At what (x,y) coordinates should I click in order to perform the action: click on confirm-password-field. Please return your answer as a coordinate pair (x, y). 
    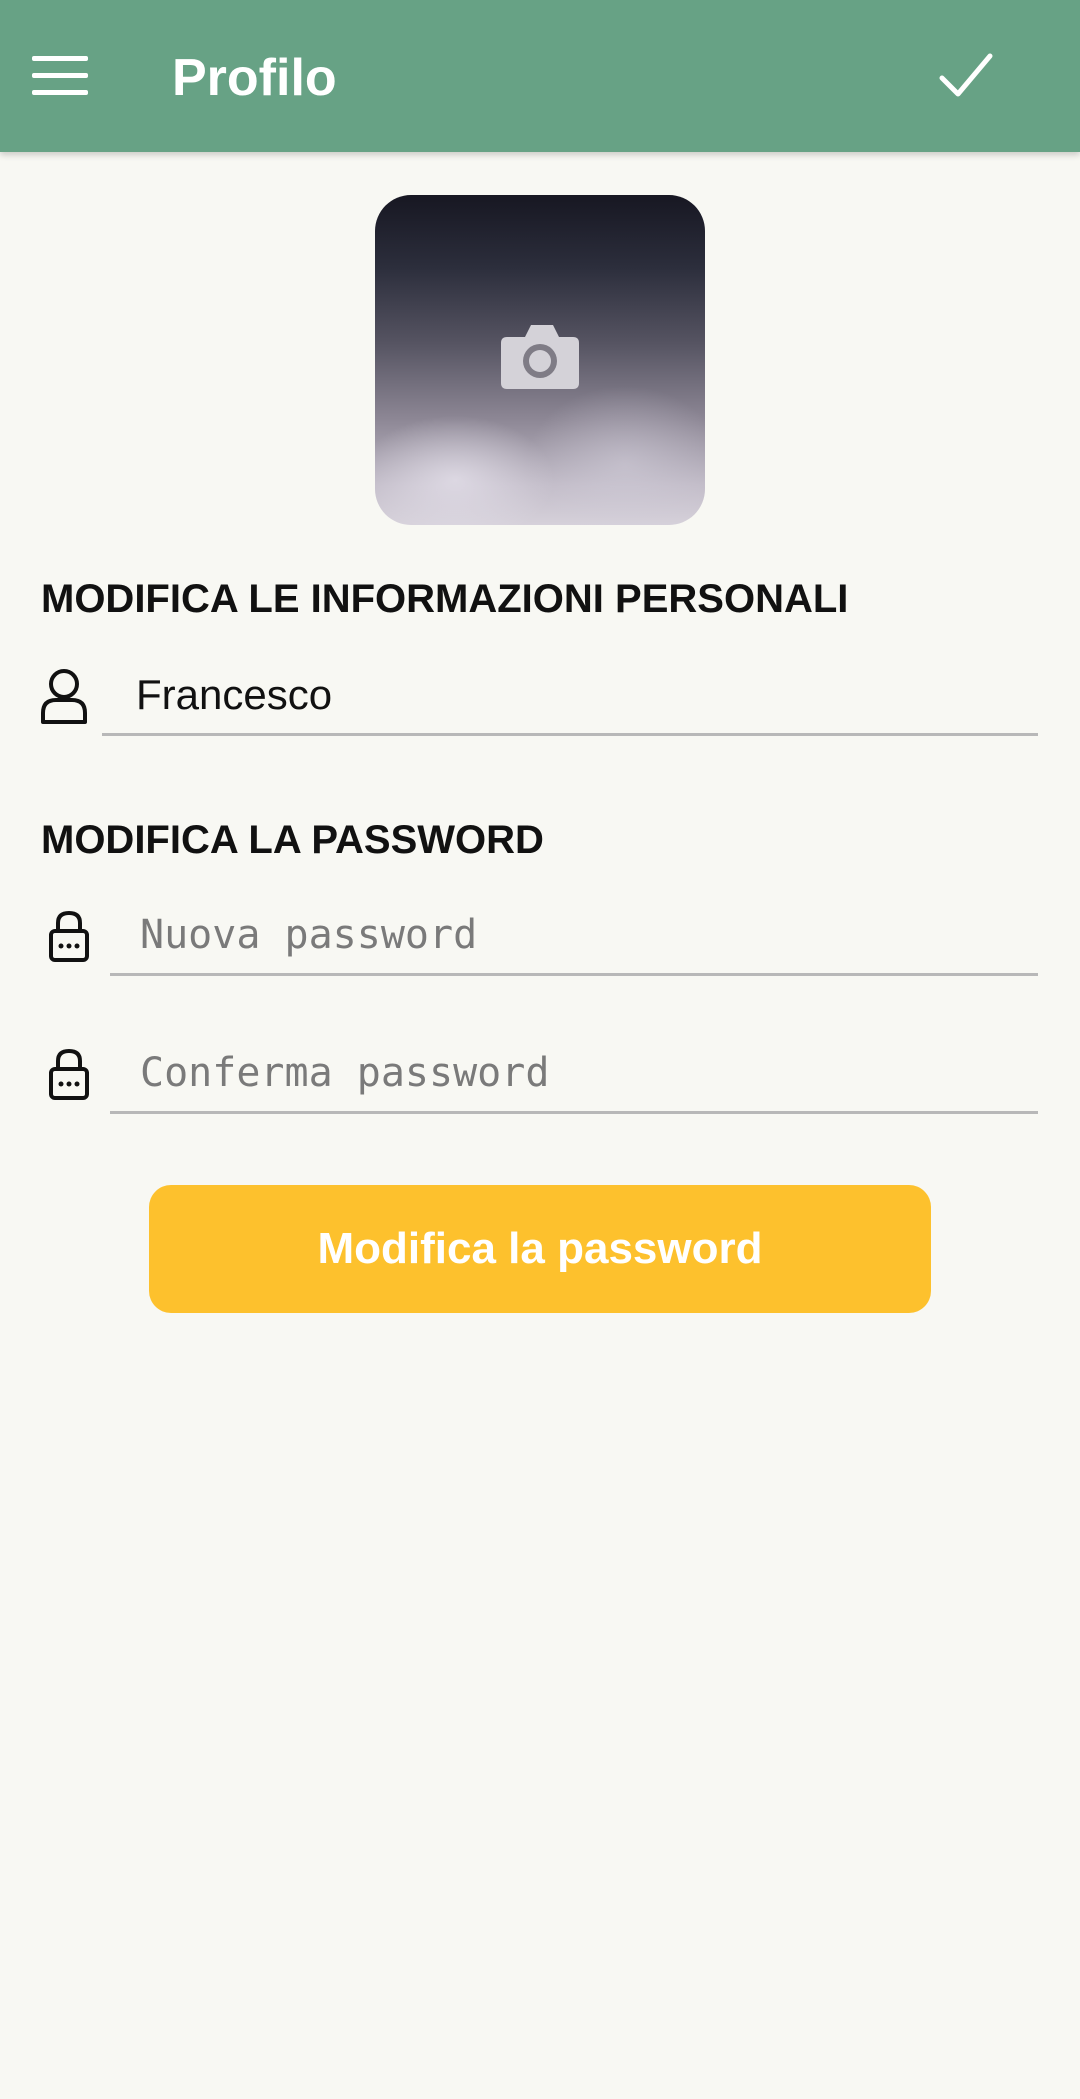
    Looking at the image, I should click on (574, 1077).